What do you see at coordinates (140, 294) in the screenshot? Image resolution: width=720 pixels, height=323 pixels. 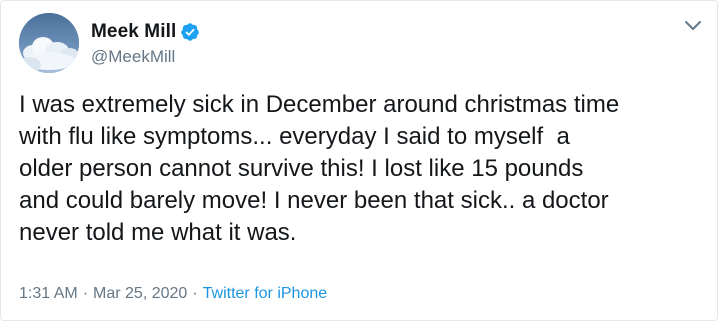 I see `tweet-date: Mar 25, 2020` at bounding box center [140, 294].